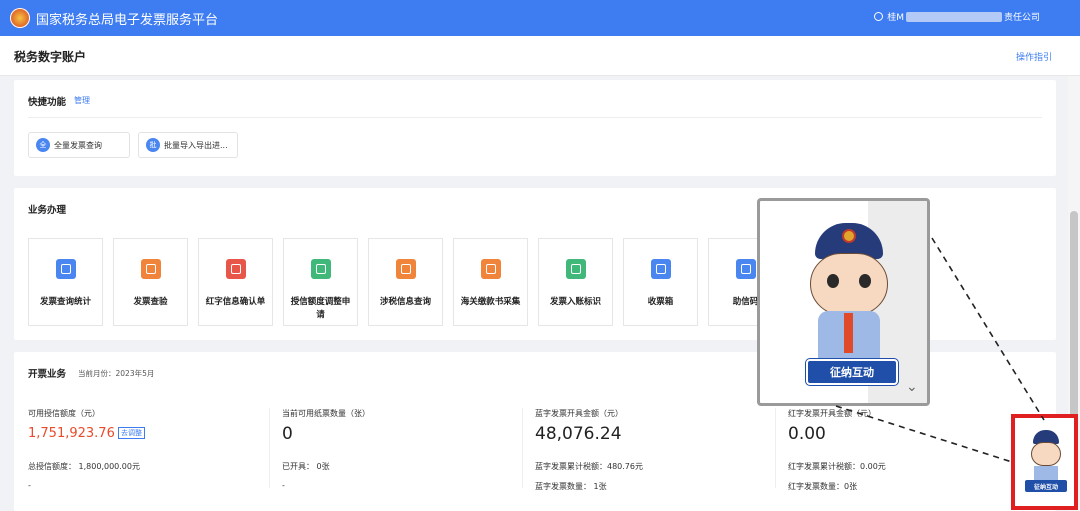  I want to click on chevron-down-icon: ⌄, so click(912, 387).